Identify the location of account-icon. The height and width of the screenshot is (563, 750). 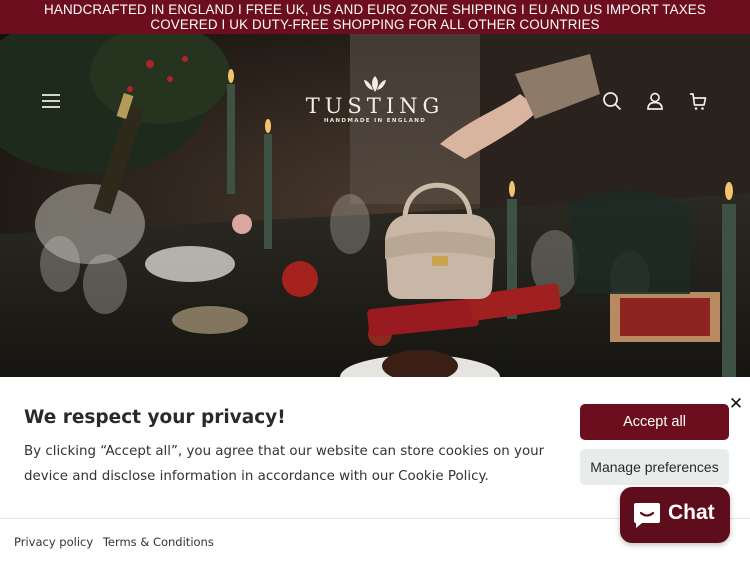
(655, 101).